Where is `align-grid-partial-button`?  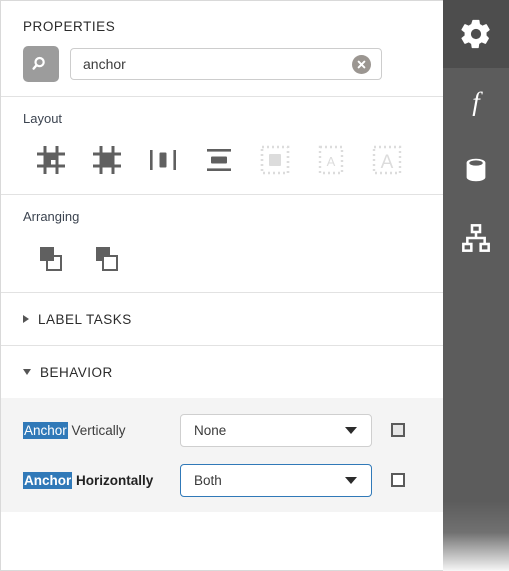 align-grid-partial-button is located at coordinates (51, 160).